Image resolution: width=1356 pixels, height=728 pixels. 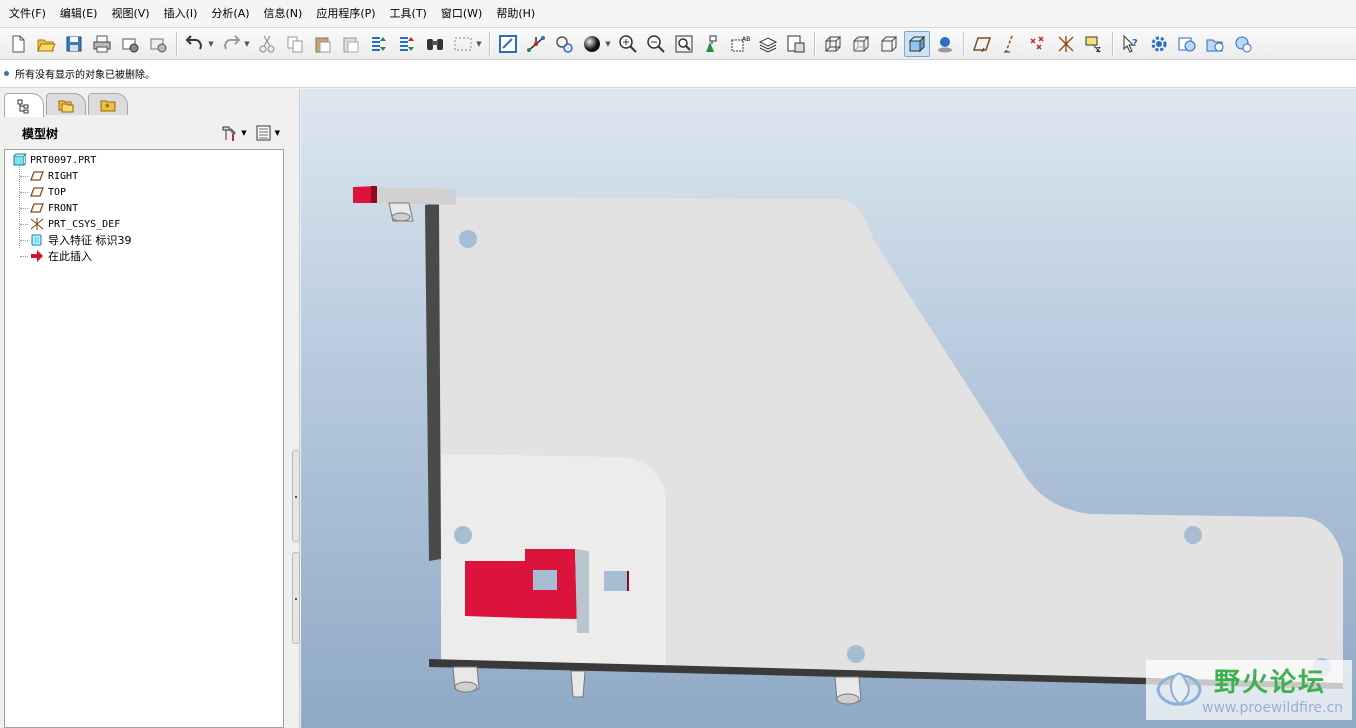 What do you see at coordinates (1159, 44) in the screenshot?
I see `settings-icon` at bounding box center [1159, 44].